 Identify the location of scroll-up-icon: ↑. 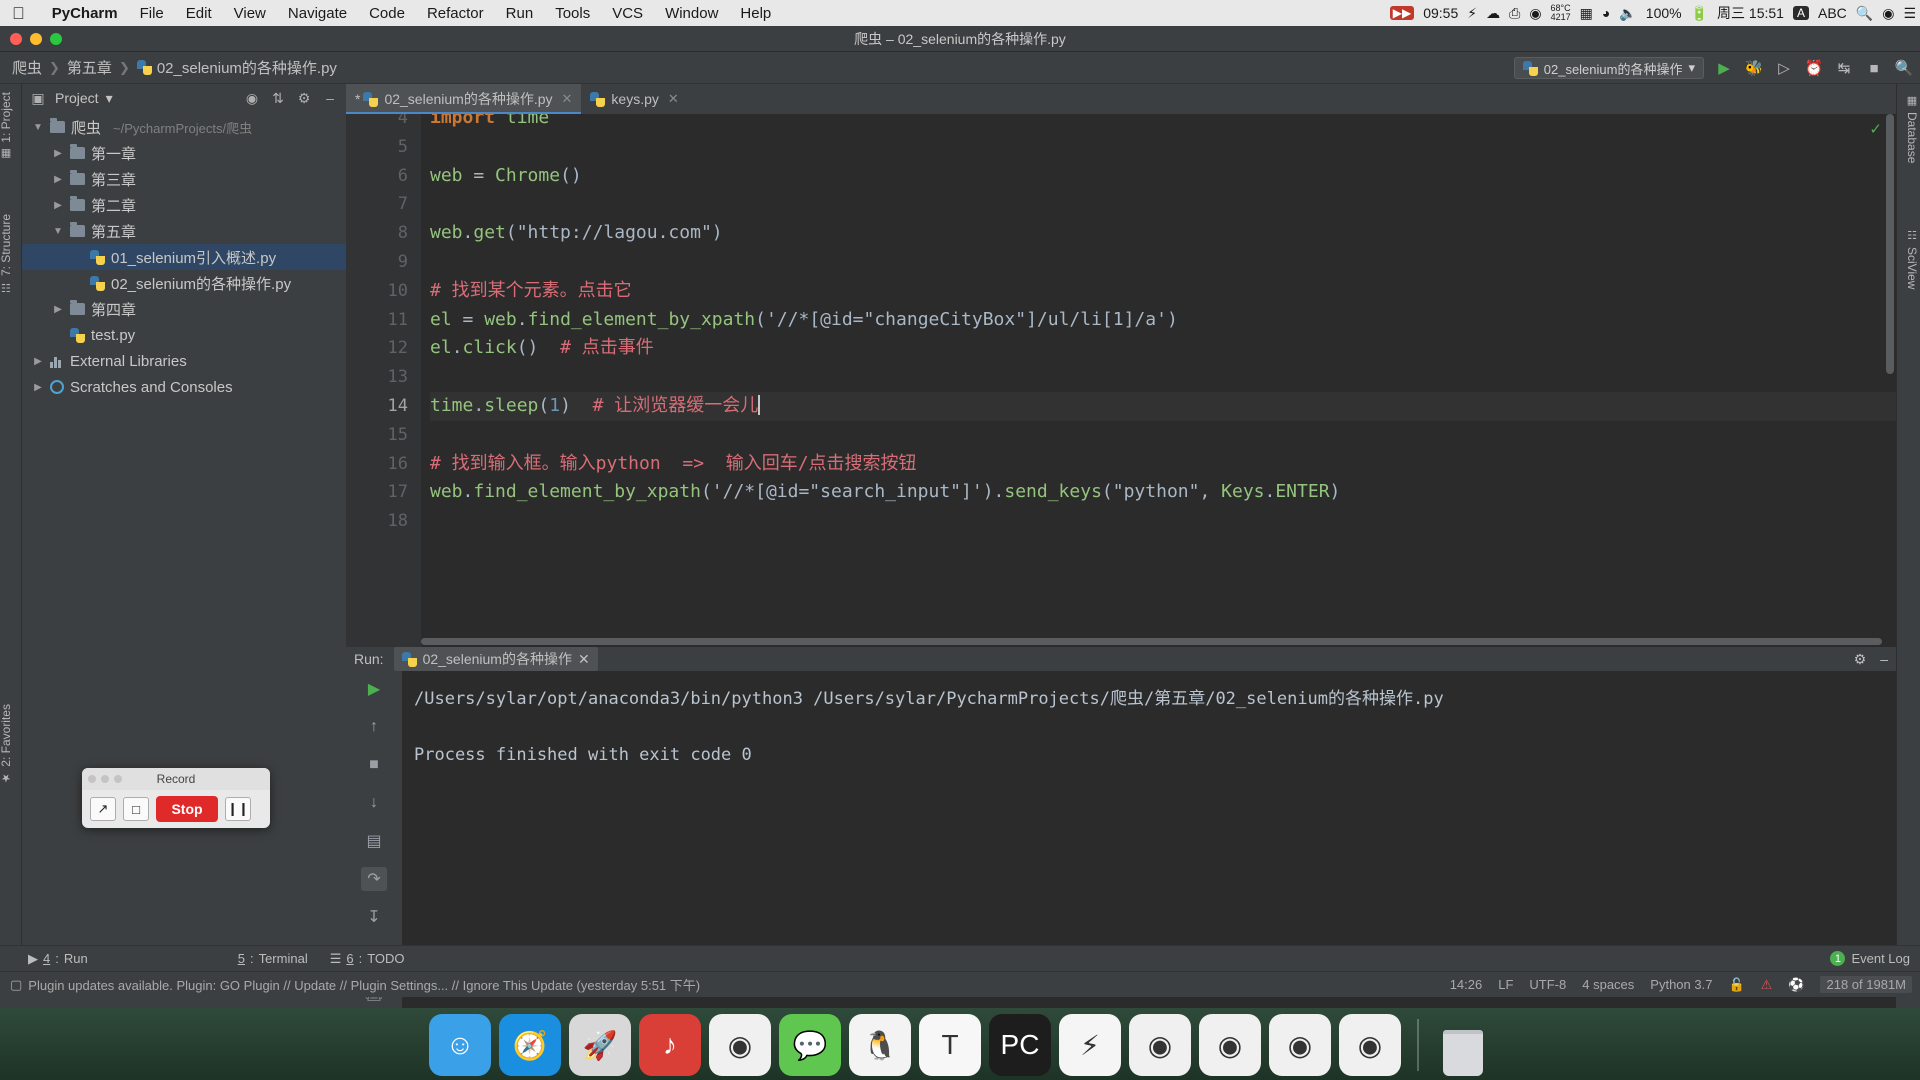
(374, 727).